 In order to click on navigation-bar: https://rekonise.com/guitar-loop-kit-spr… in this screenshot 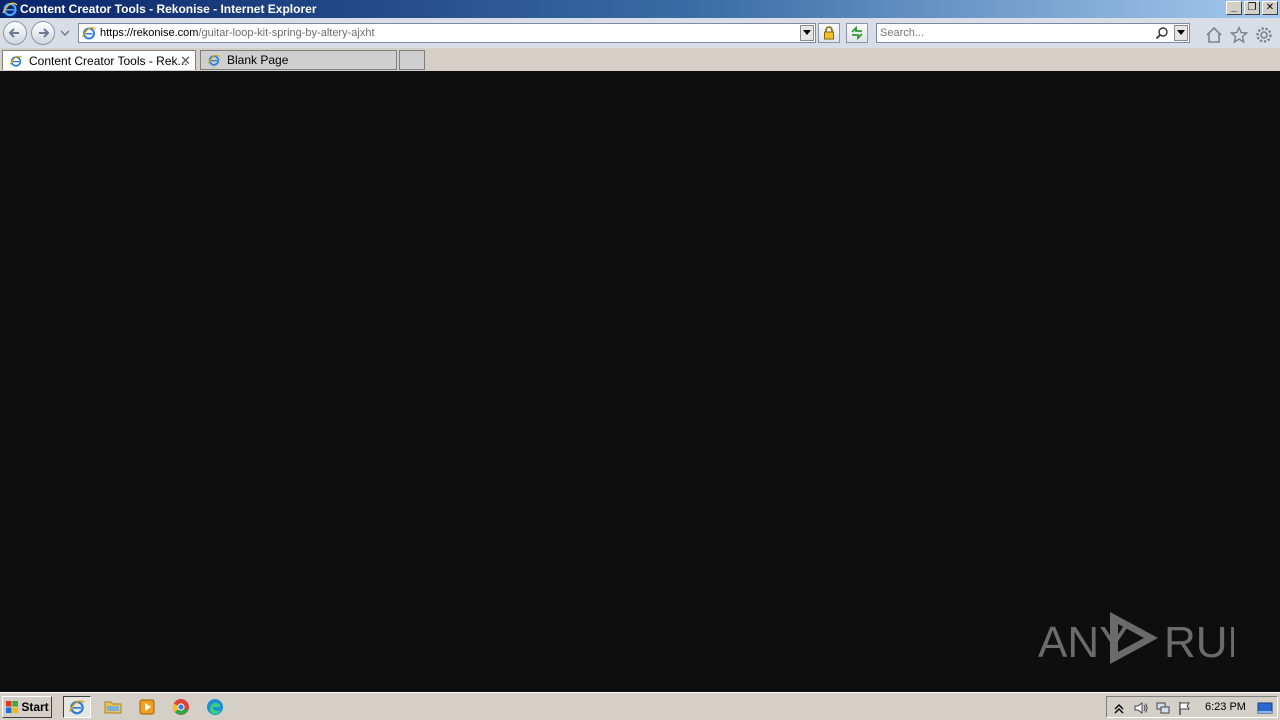, I will do `click(640, 33)`.